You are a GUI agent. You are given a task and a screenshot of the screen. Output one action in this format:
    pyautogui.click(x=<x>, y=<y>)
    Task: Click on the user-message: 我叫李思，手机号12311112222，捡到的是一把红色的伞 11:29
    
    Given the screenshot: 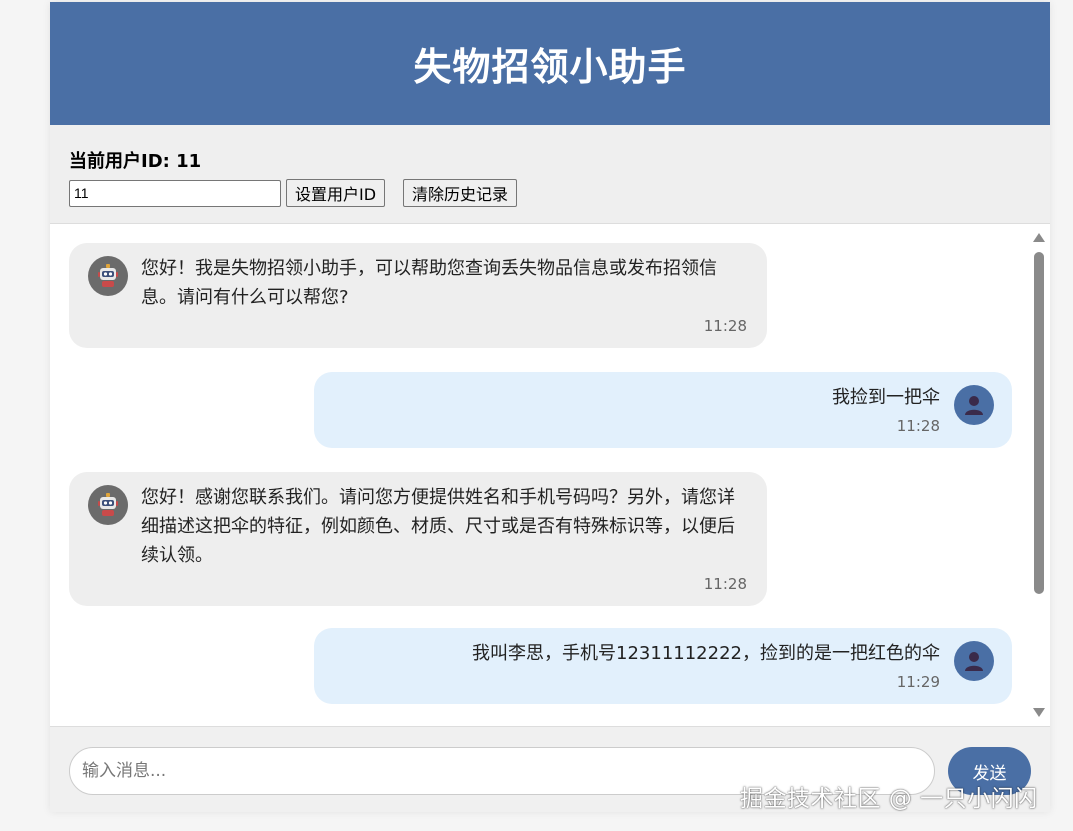 What is the action you would take?
    pyautogui.click(x=663, y=666)
    